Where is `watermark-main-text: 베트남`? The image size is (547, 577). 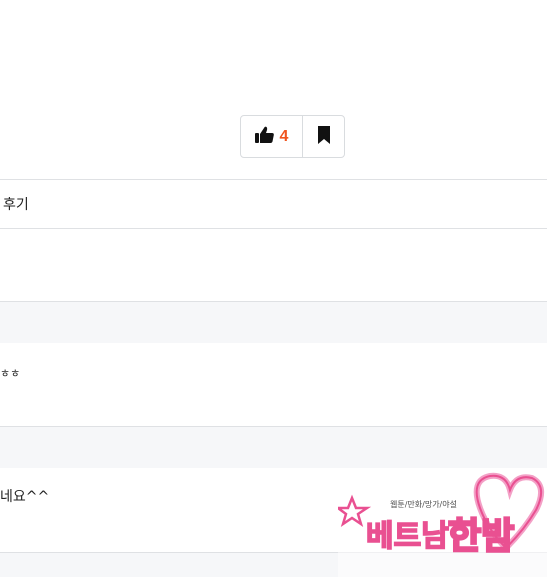 watermark-main-text: 베트남 is located at coordinates (407, 536).